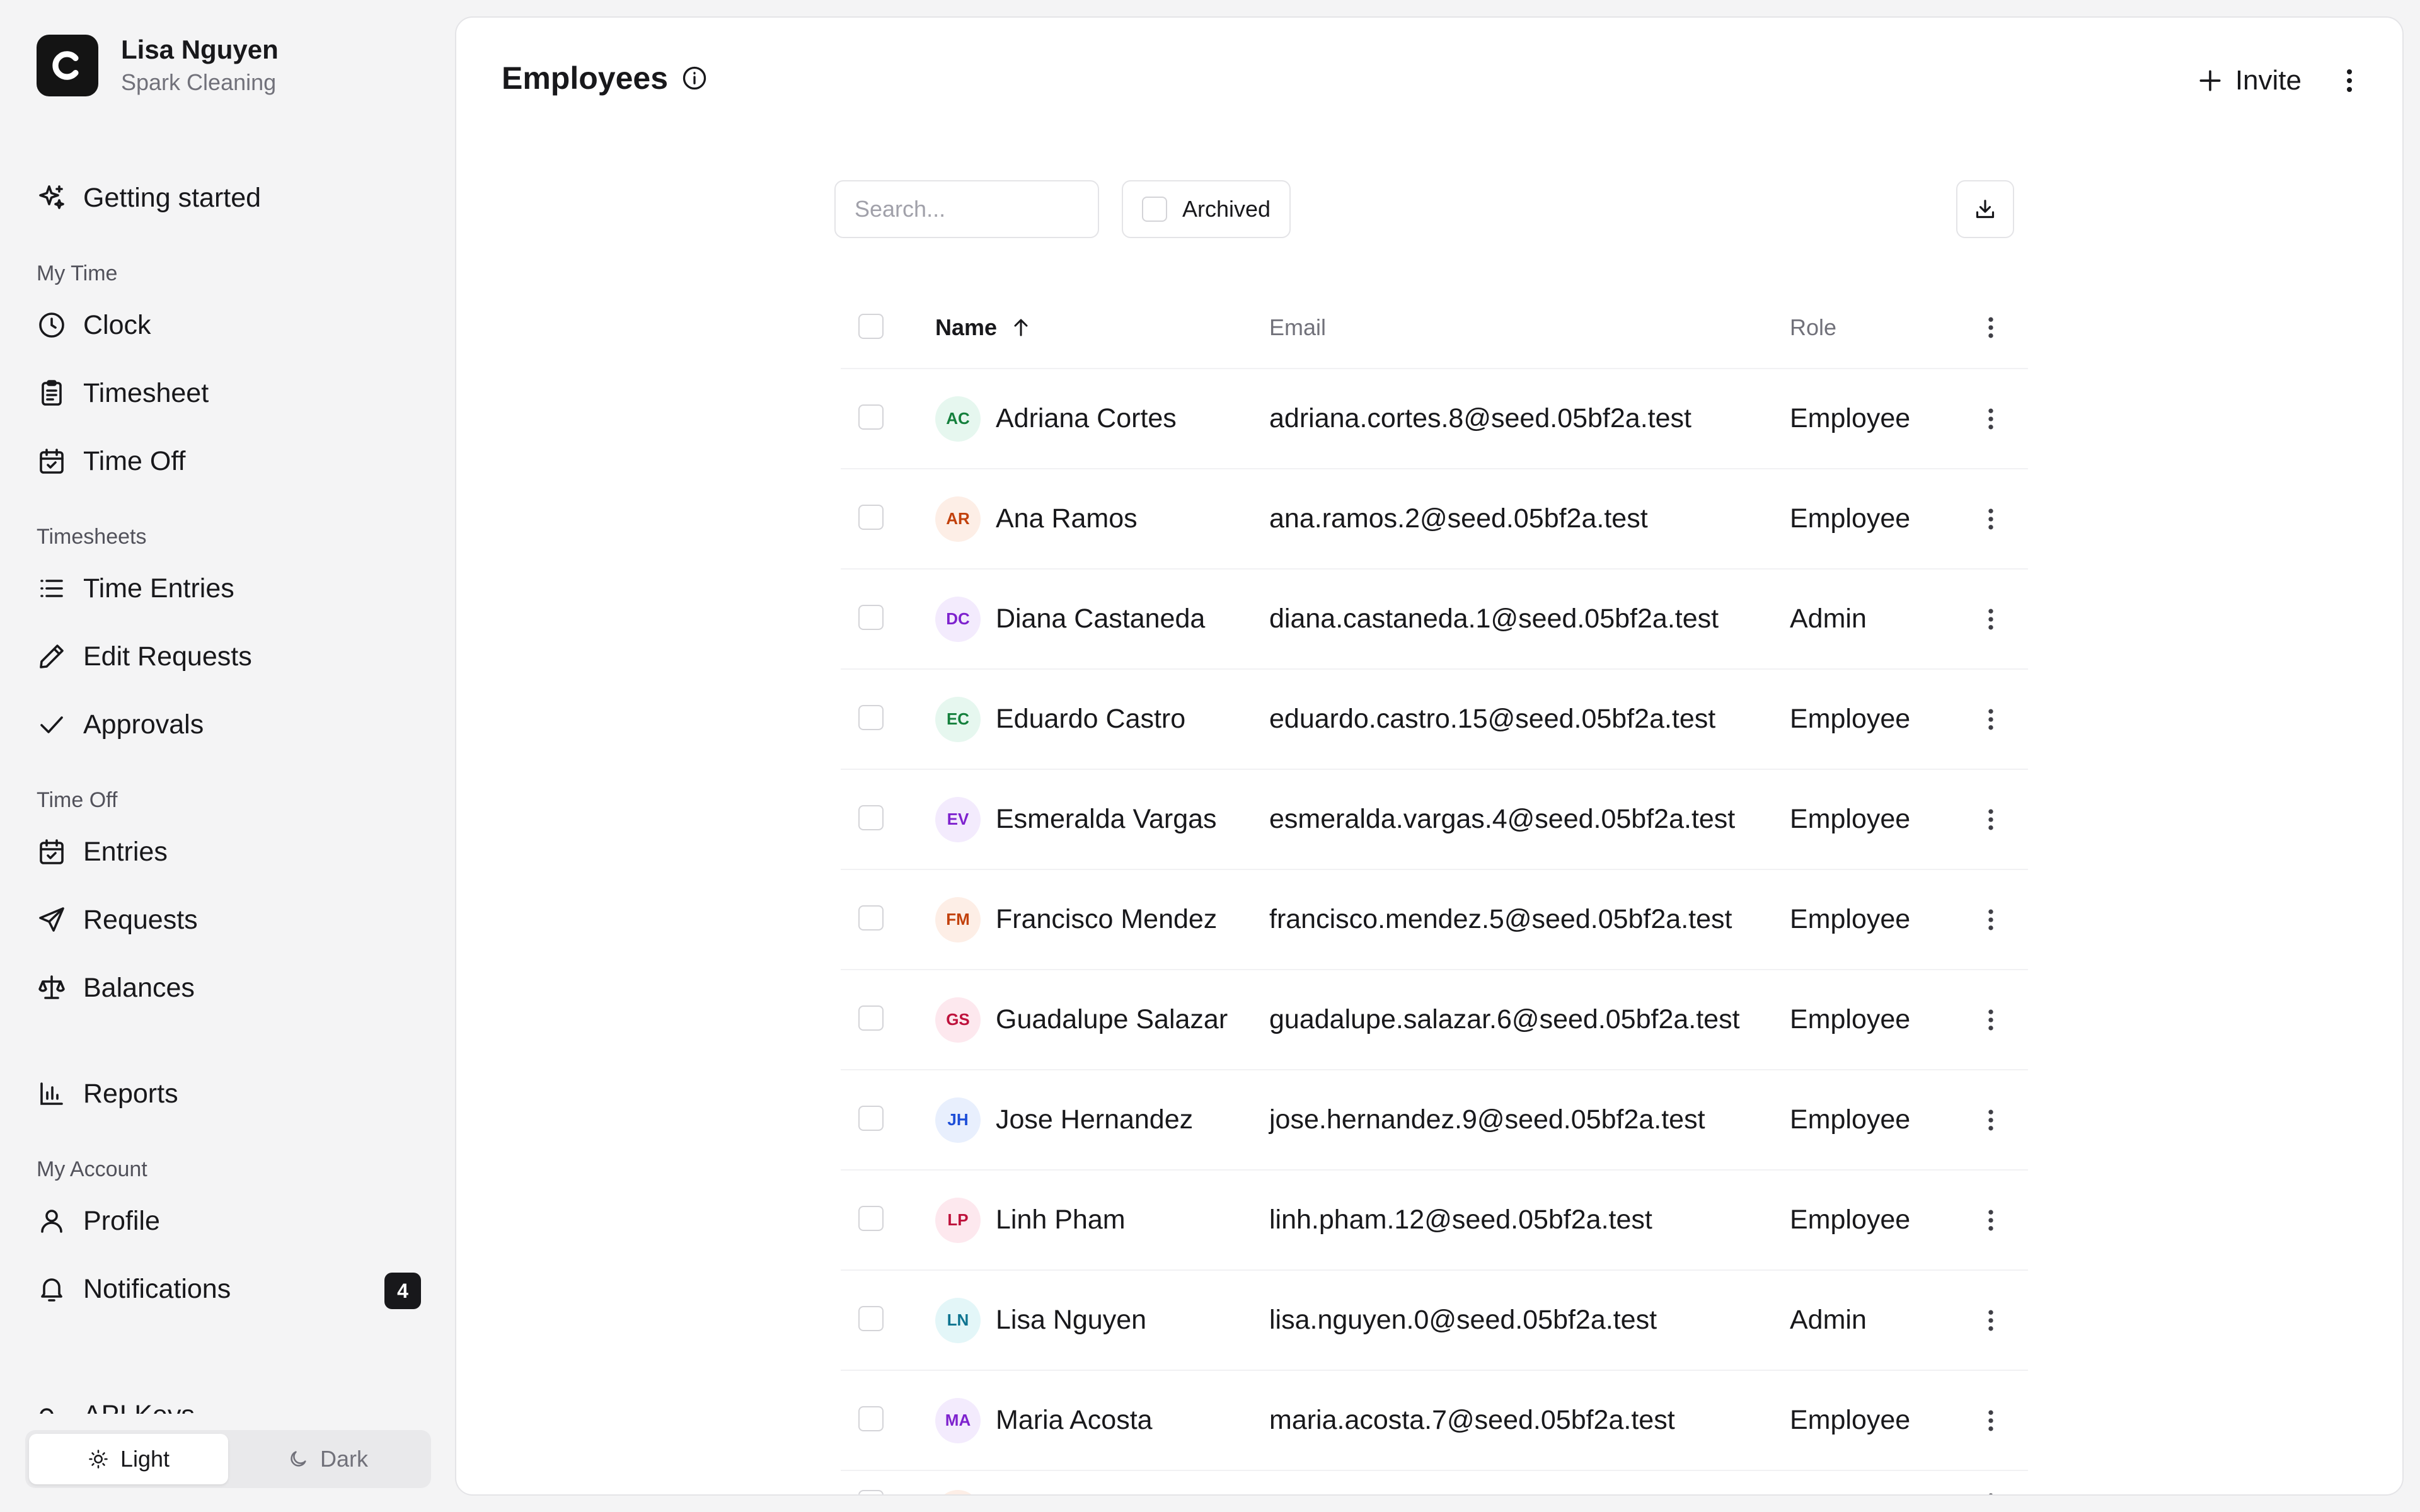 The height and width of the screenshot is (1512, 2420). I want to click on sidebar-item-balances: Balances, so click(232, 988).